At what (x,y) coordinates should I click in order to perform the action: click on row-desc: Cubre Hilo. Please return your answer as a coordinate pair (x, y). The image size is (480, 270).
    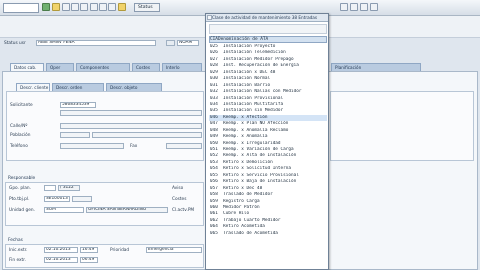
    Looking at the image, I should click on (236, 214).